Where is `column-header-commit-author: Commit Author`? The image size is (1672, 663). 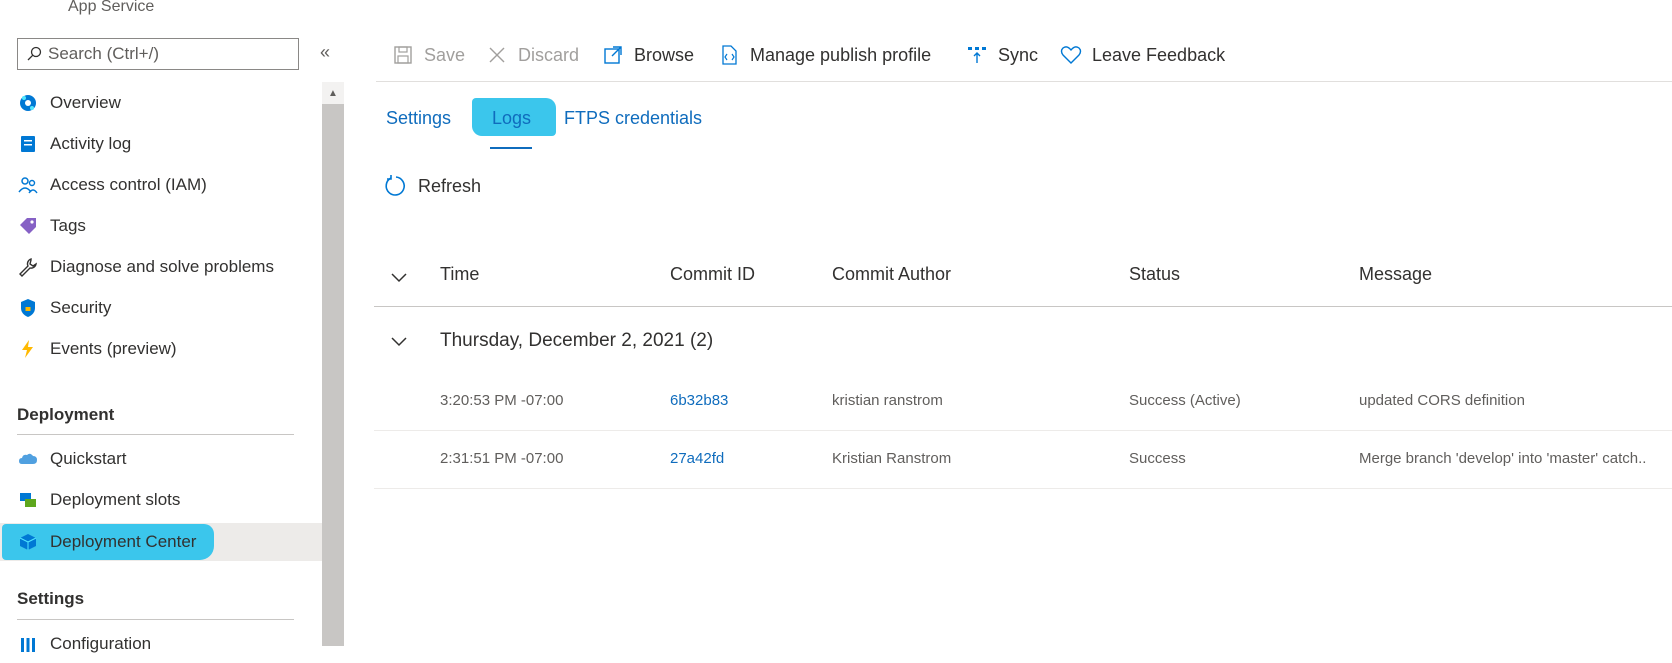 column-header-commit-author: Commit Author is located at coordinates (891, 274).